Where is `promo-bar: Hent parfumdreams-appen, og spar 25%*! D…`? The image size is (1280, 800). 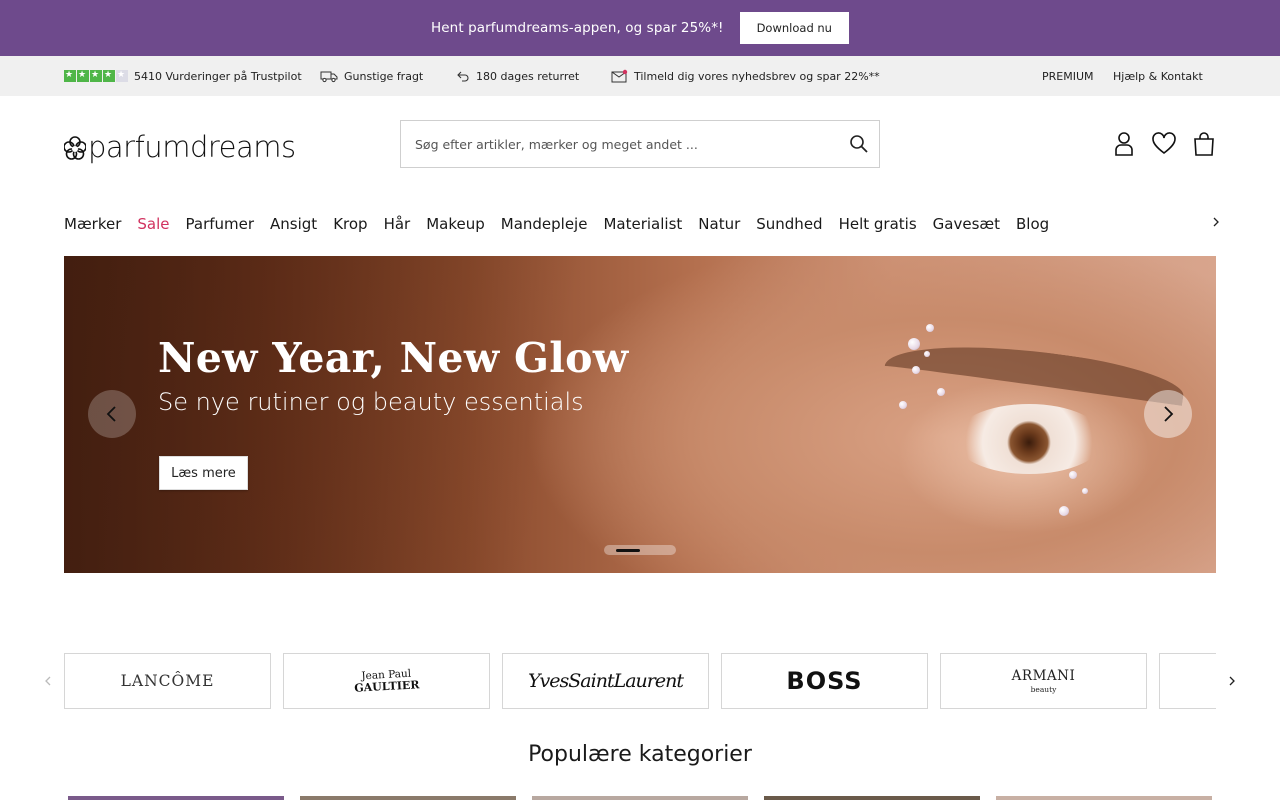
promo-bar: Hent parfumdreams-appen, og spar 25%*! D… is located at coordinates (640, 28).